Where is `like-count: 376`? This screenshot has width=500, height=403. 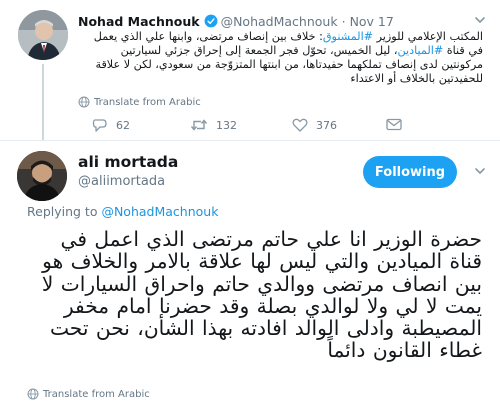 like-count: 376 is located at coordinates (326, 125).